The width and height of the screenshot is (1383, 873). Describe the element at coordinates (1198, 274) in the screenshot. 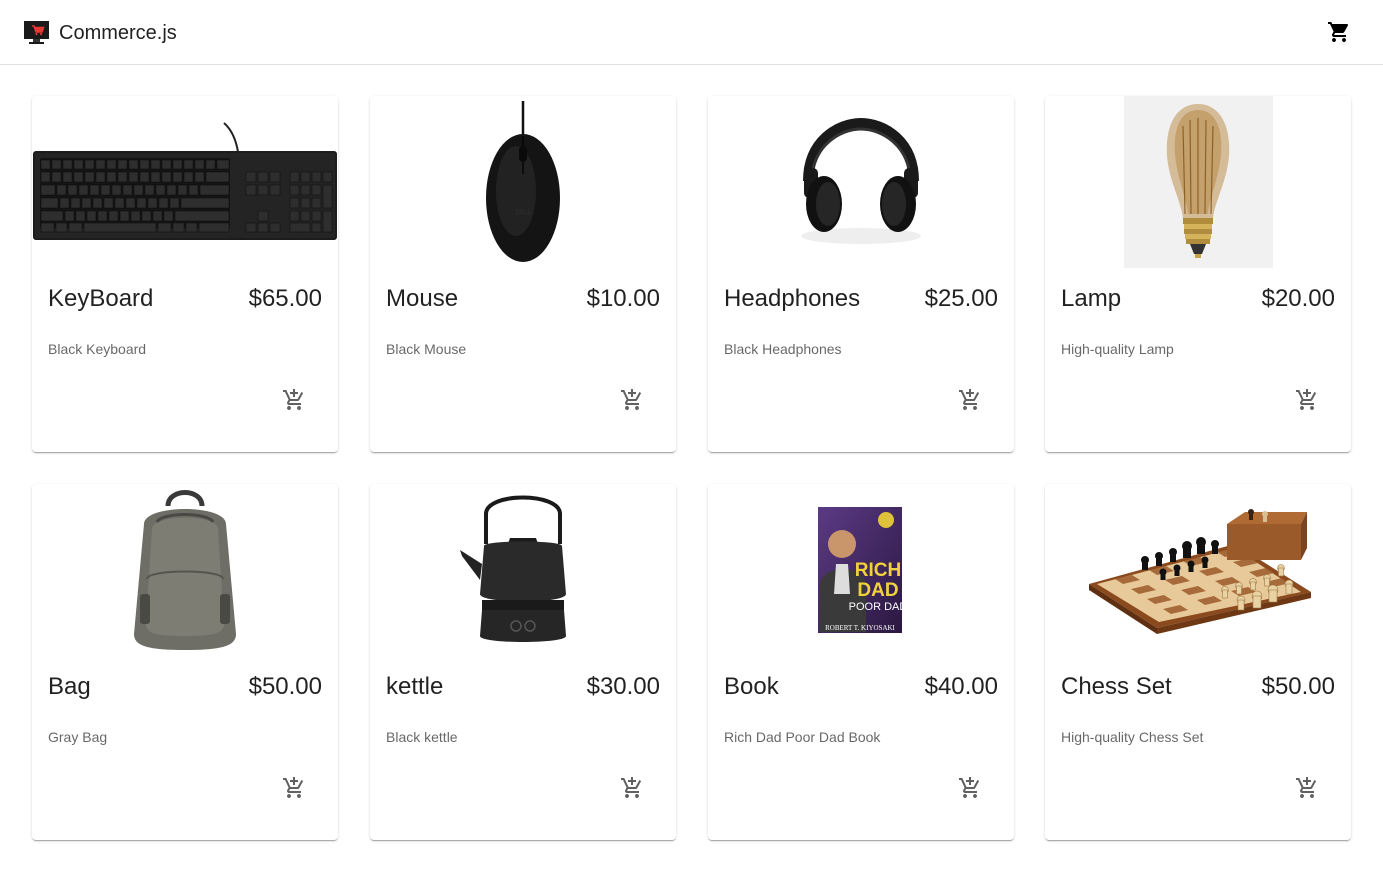

I see `product-card-lamp: Lamp $20.00 High-quality Lamp` at that location.